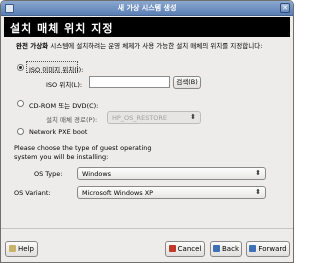 Image resolution: width=320 pixels, height=263 pixels. Describe the element at coordinates (64, 85) in the screenshot. I see `iso-location-label: ISO 위치(L):` at that location.